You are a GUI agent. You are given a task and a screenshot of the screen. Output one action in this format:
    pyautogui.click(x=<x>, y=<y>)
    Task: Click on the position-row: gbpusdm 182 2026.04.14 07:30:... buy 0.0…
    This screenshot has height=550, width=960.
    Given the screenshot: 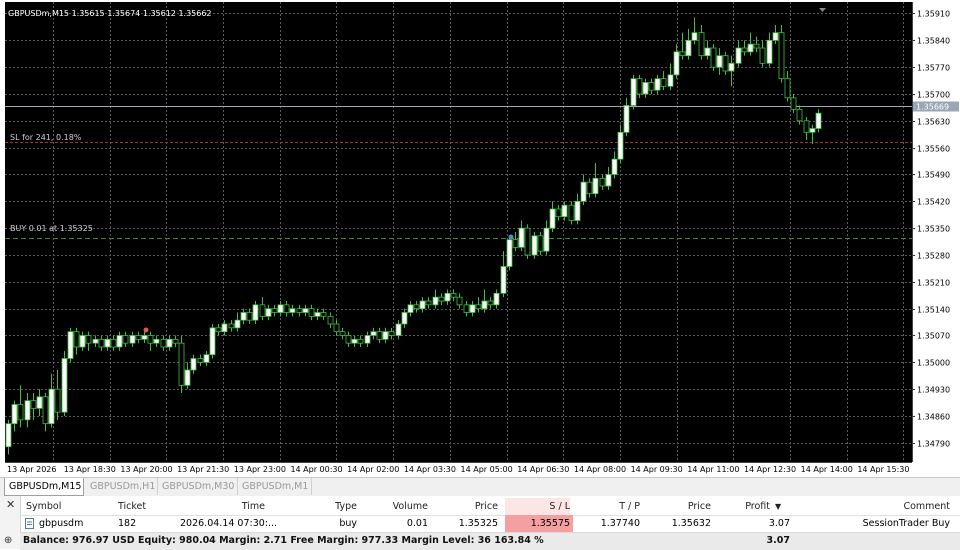 What is the action you would take?
    pyautogui.click(x=490, y=523)
    